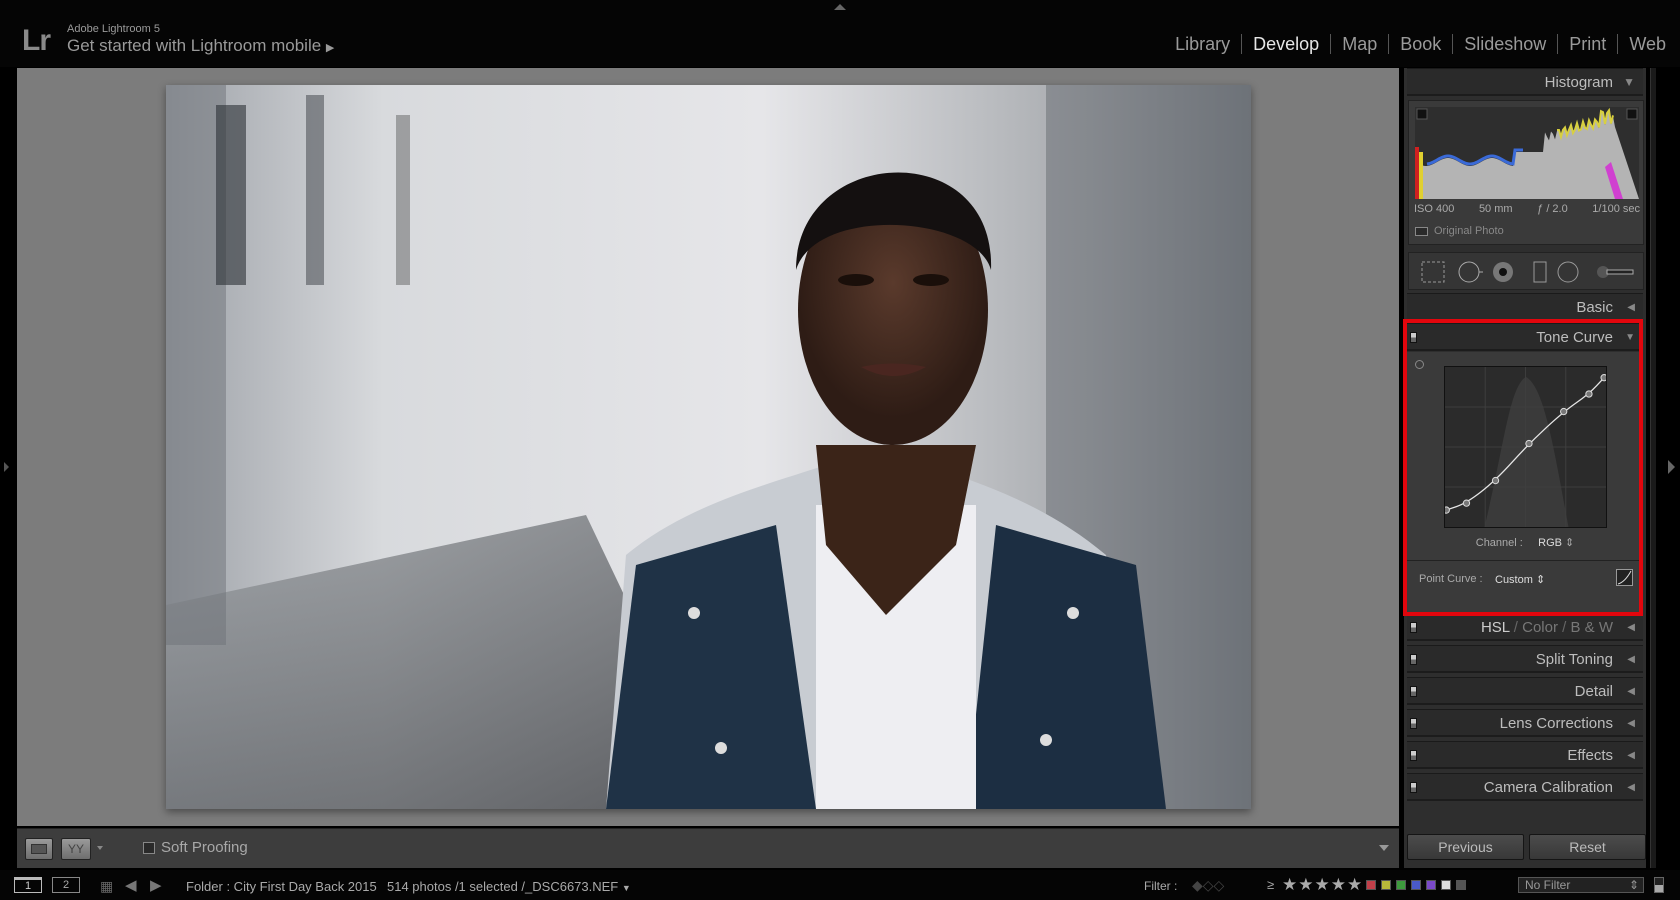  I want to click on rating-filter: ★★★★★, so click(1322, 885).